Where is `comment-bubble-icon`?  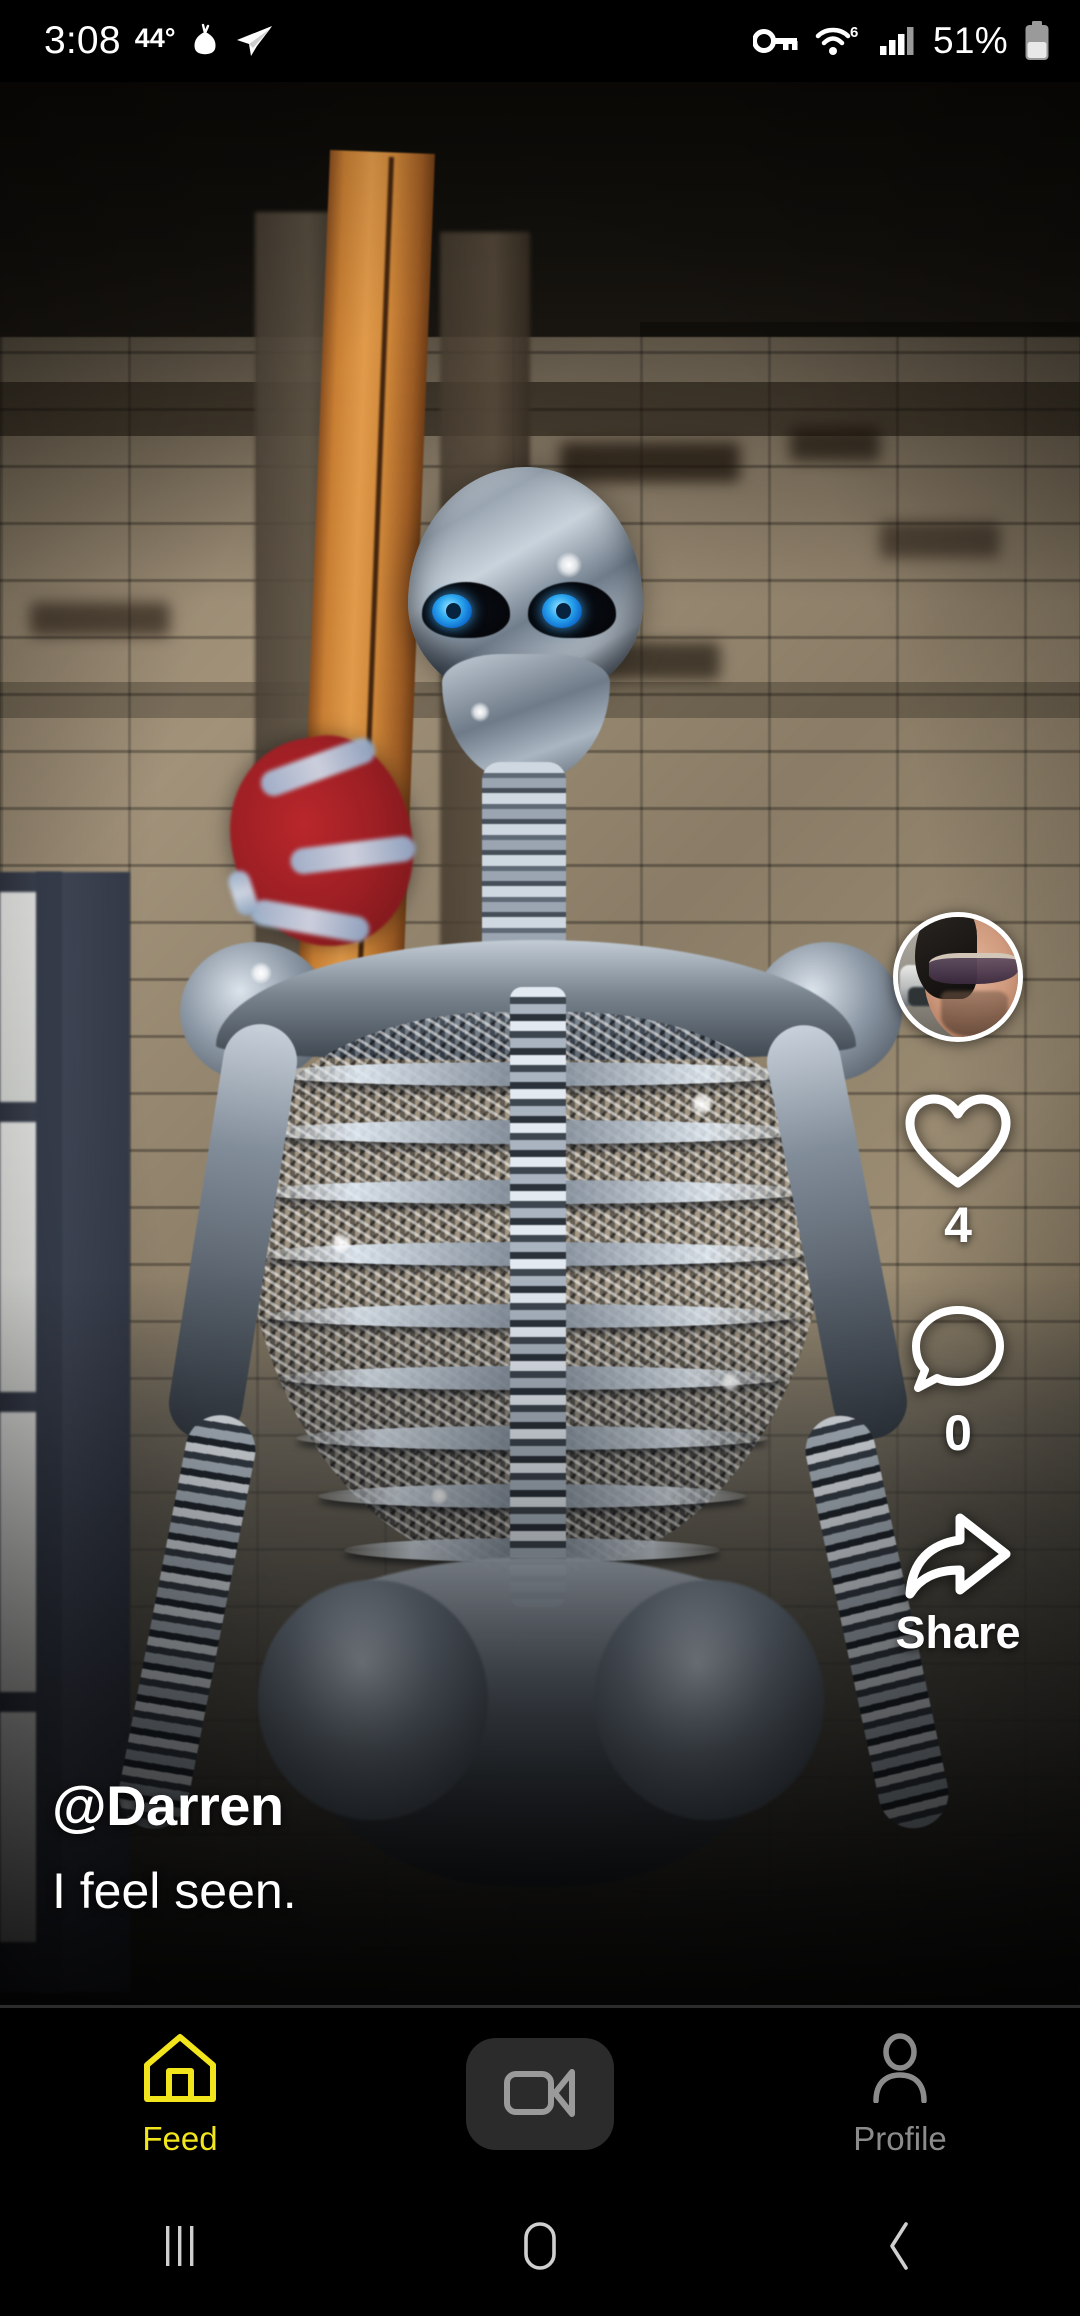 comment-bubble-icon is located at coordinates (958, 1350).